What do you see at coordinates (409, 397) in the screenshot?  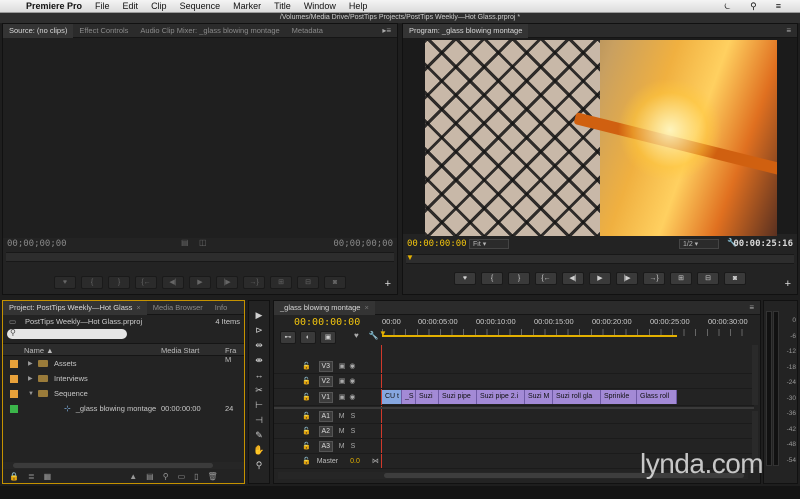 I see `clip: _S` at bounding box center [409, 397].